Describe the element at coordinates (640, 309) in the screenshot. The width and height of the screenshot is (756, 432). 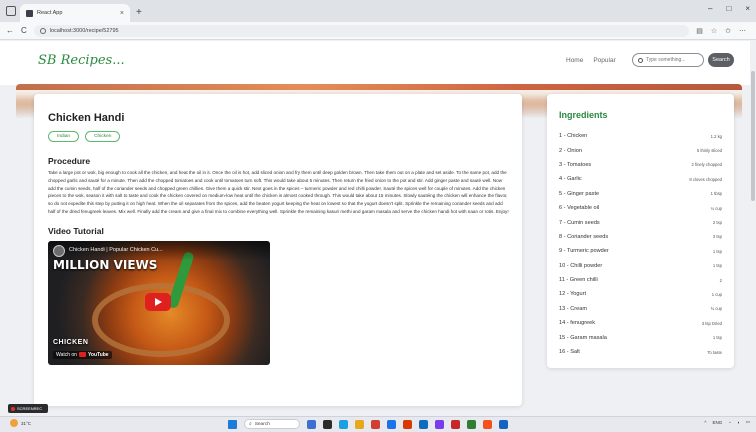
I see `ingredient-row: 13 - Cream ¾ cup` at that location.